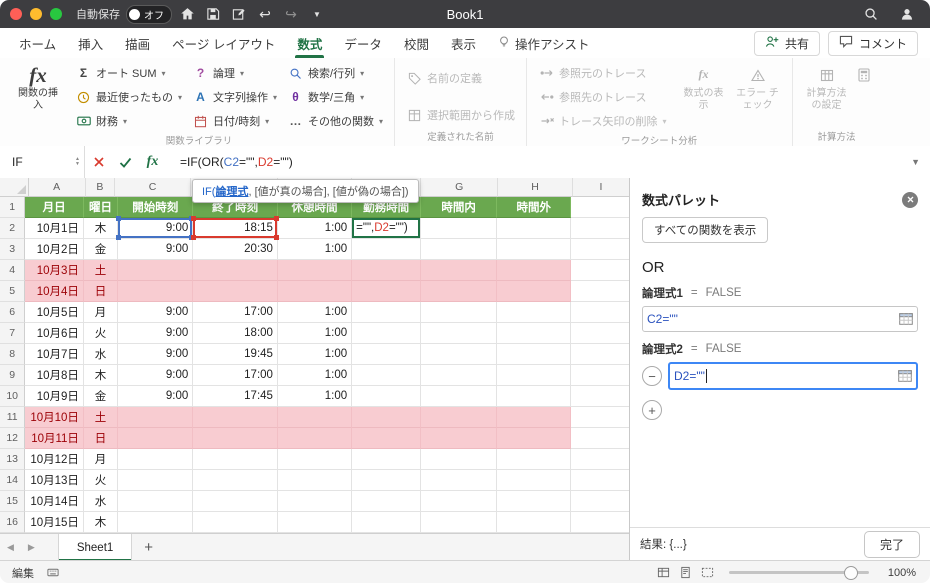  I want to click on row-header-7: 7, so click(13, 333).